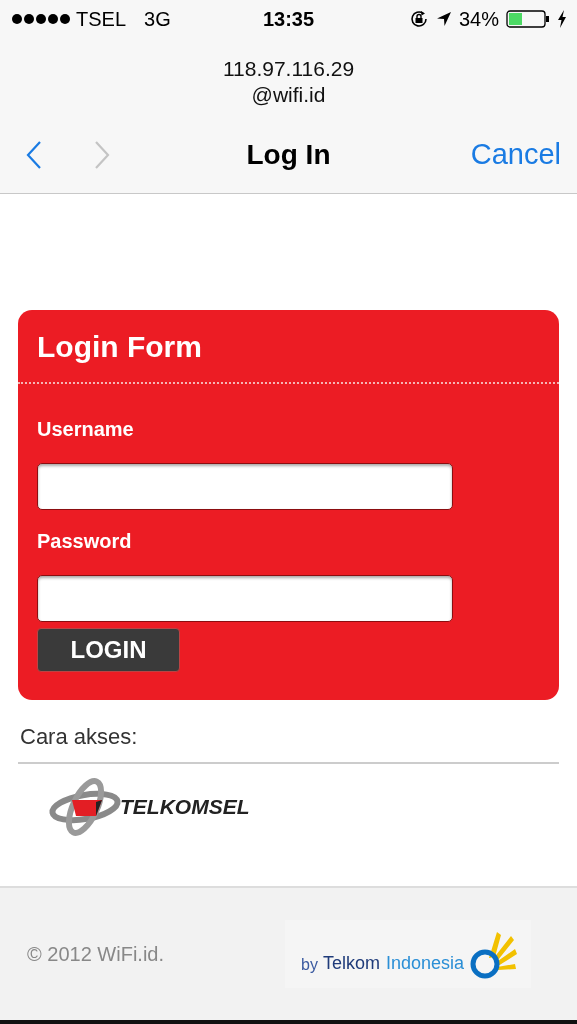 The width and height of the screenshot is (577, 1024). Describe the element at coordinates (245, 598) in the screenshot. I see `password-field` at that location.